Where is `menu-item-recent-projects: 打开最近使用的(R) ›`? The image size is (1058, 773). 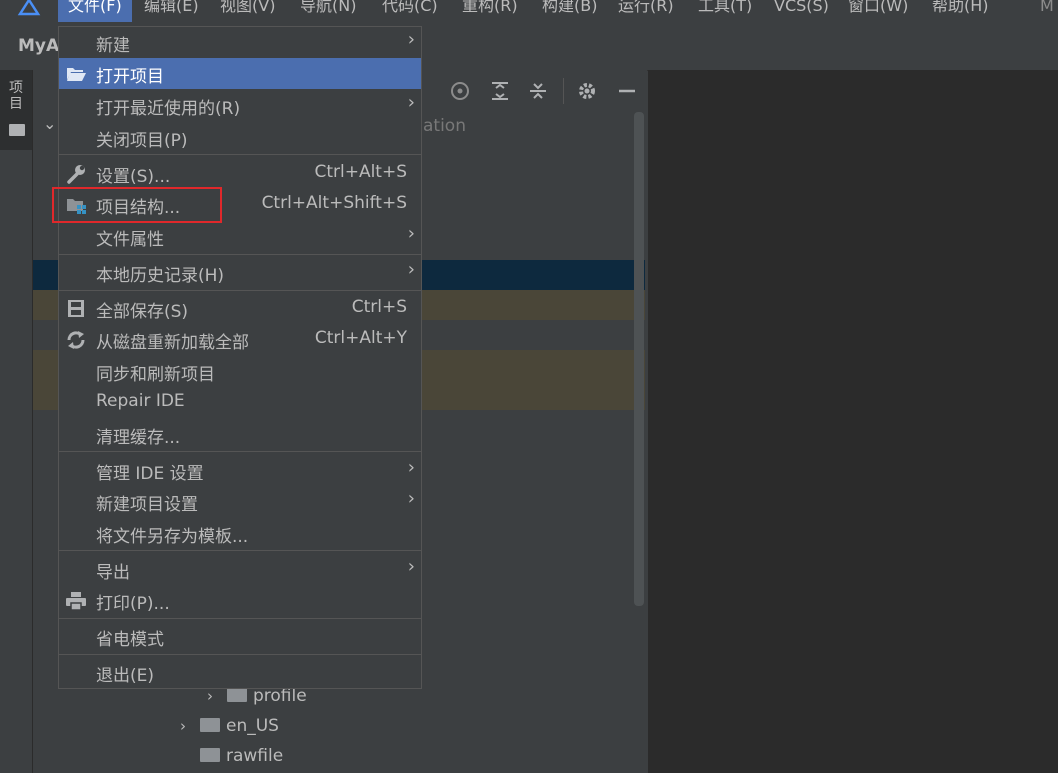
menu-item-recent-projects: 打开最近使用的(R) › is located at coordinates (240, 105).